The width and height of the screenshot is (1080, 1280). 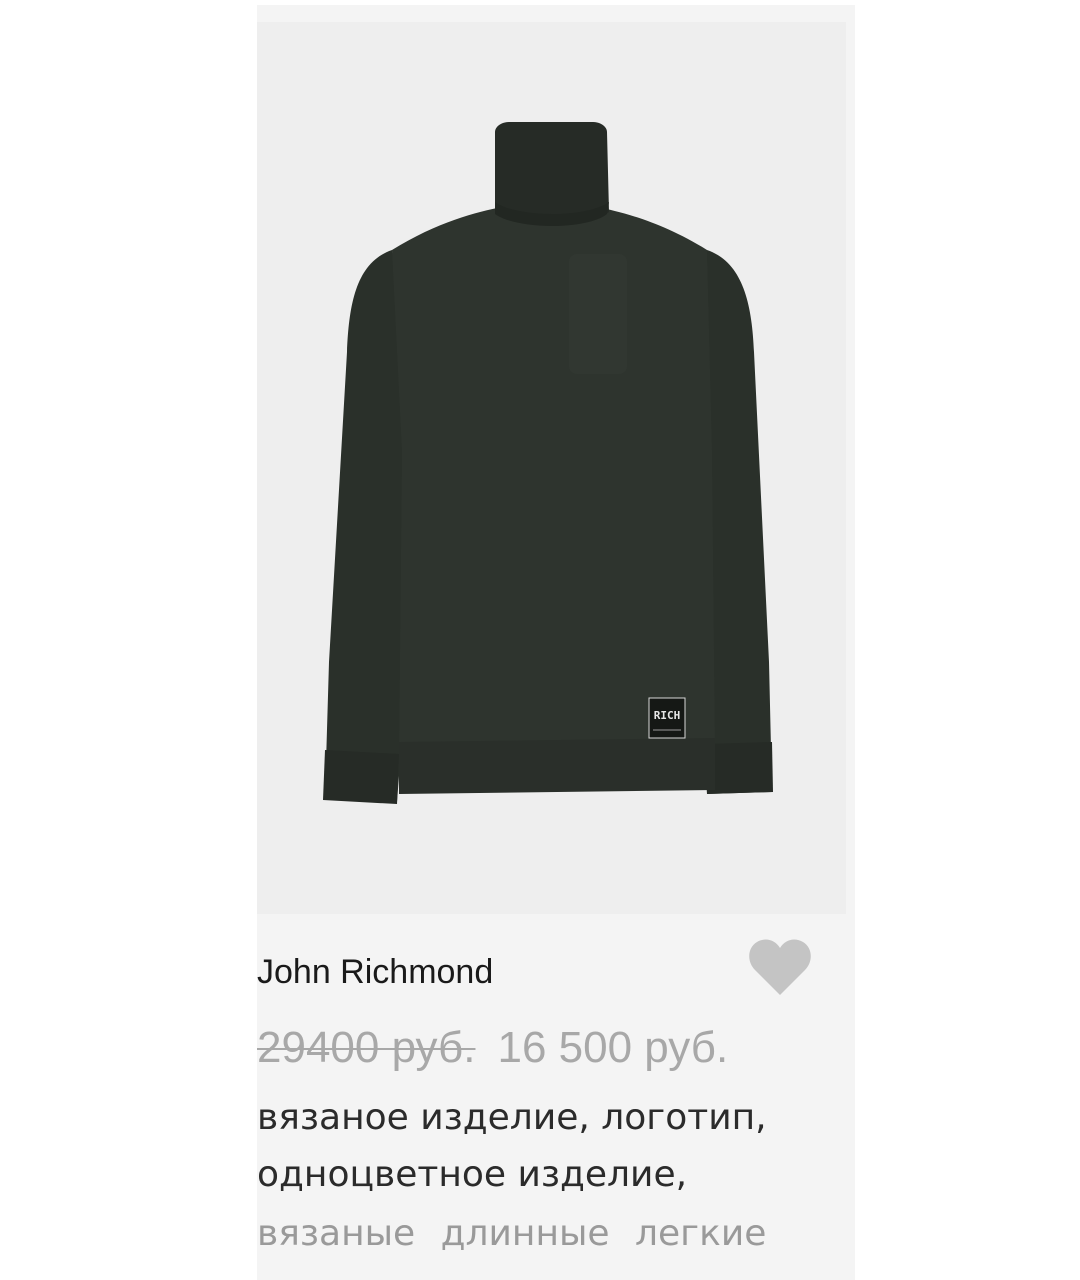 What do you see at coordinates (375, 972) in the screenshot?
I see `brand-name: John Richmond` at bounding box center [375, 972].